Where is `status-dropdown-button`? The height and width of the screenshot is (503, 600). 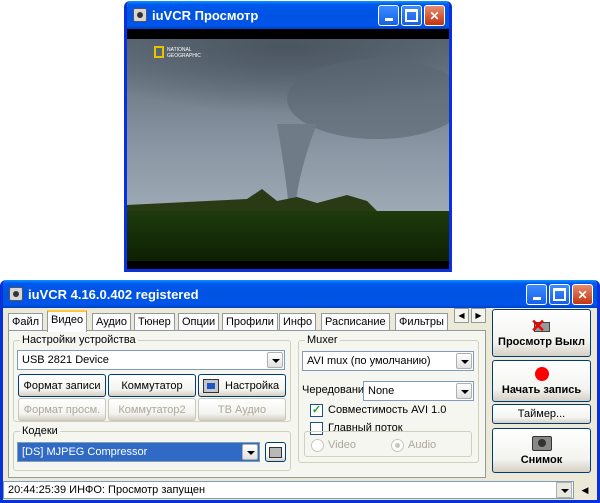
status-dropdown-button is located at coordinates (564, 490).